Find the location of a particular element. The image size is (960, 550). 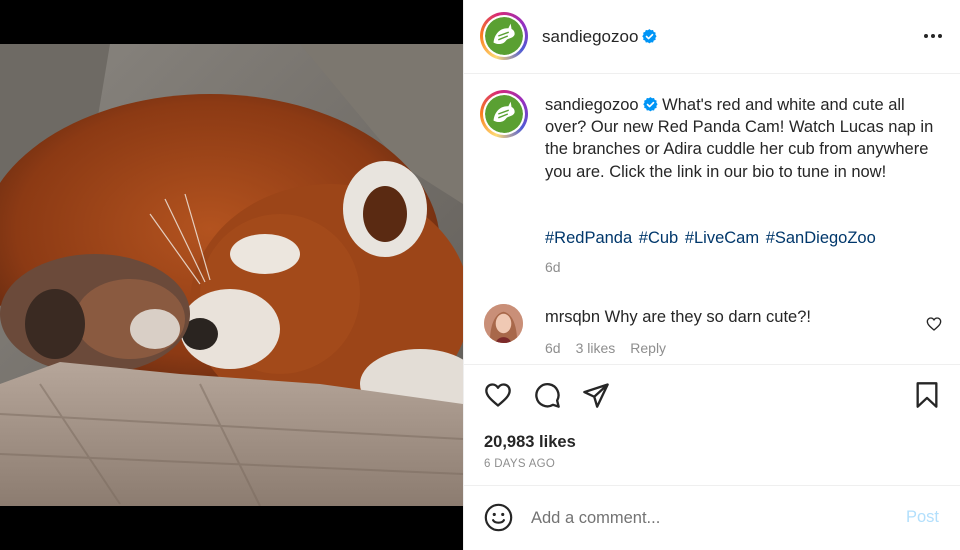

post-comment-button: Post is located at coordinates (922, 517).